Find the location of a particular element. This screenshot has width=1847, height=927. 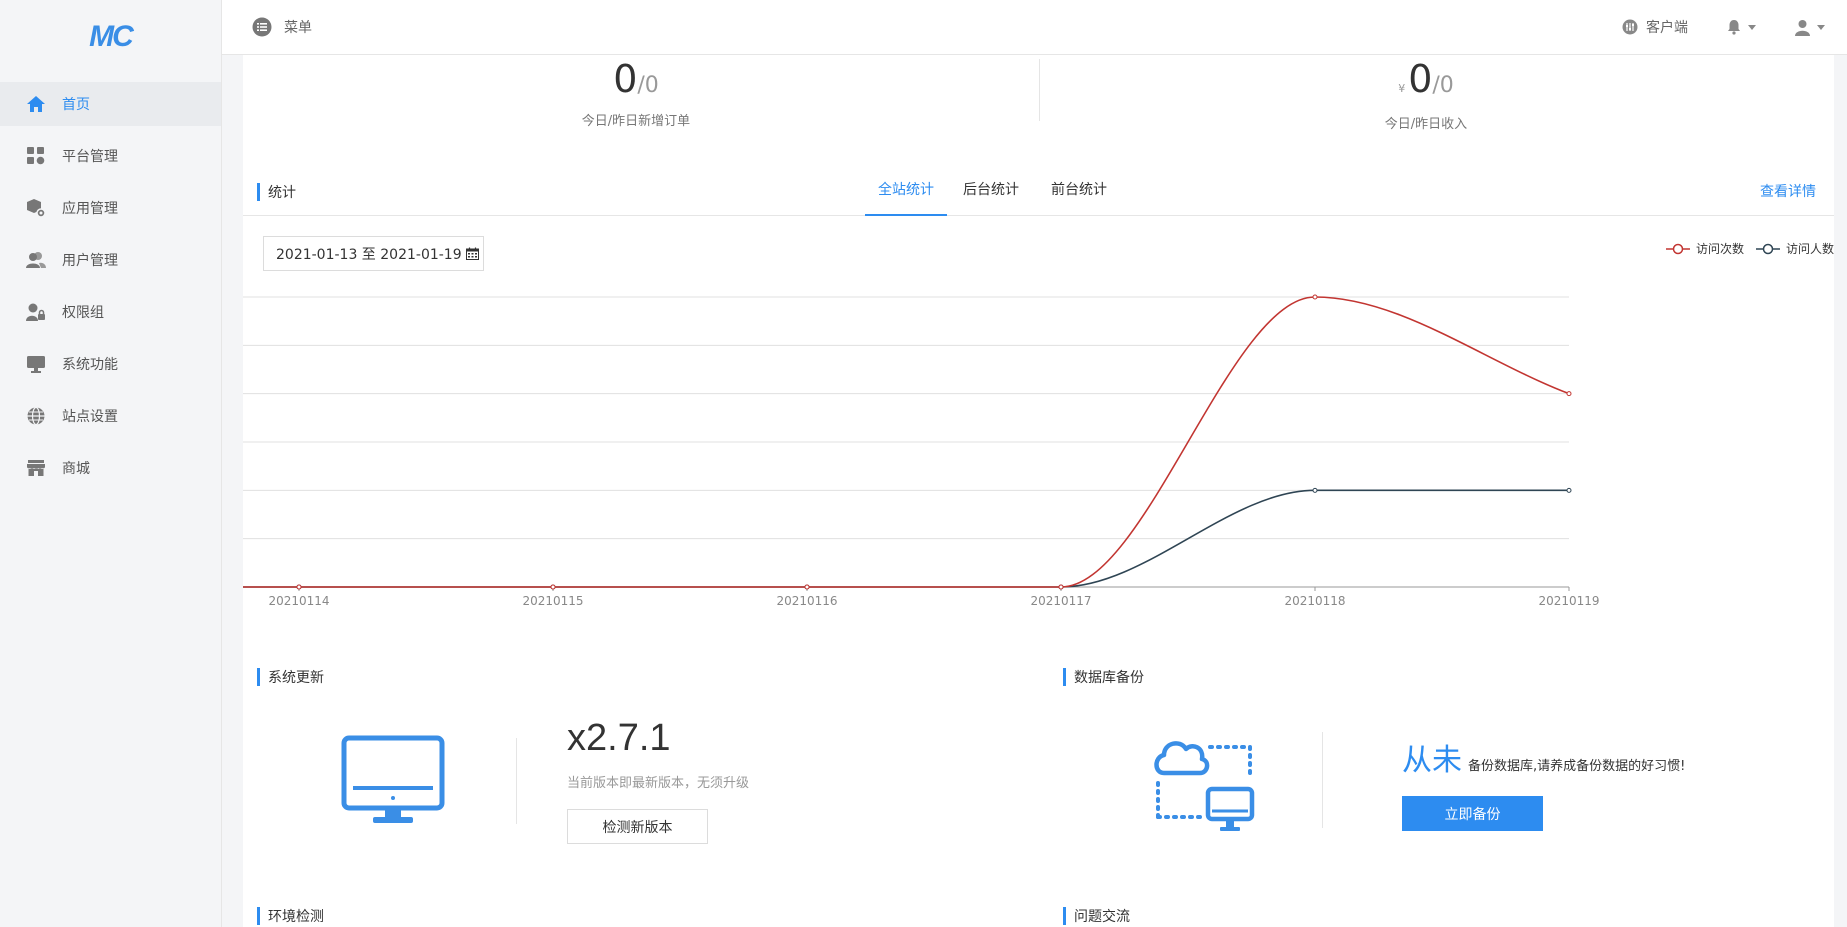

system-update-illustration is located at coordinates (393, 782).